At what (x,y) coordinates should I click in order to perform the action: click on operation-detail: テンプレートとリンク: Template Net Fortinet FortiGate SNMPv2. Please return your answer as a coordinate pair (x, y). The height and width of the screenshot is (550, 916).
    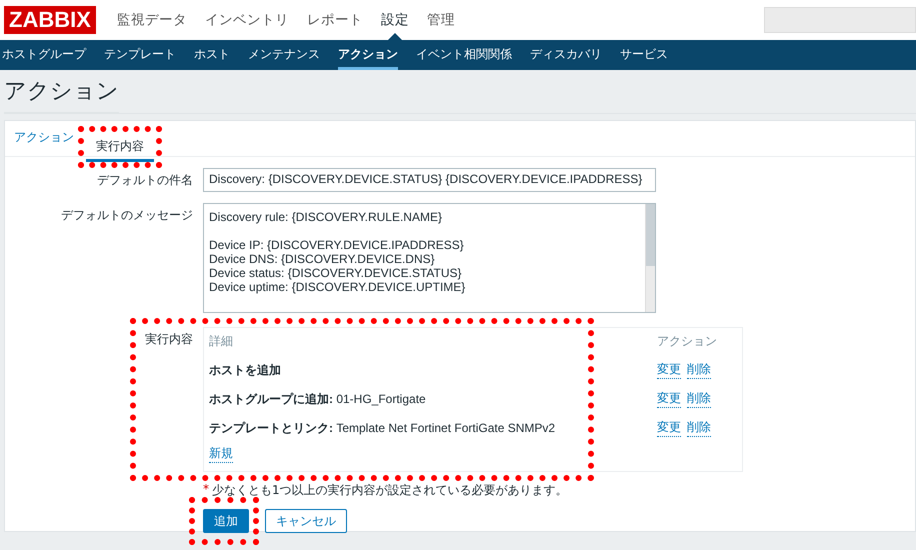
    Looking at the image, I should click on (382, 428).